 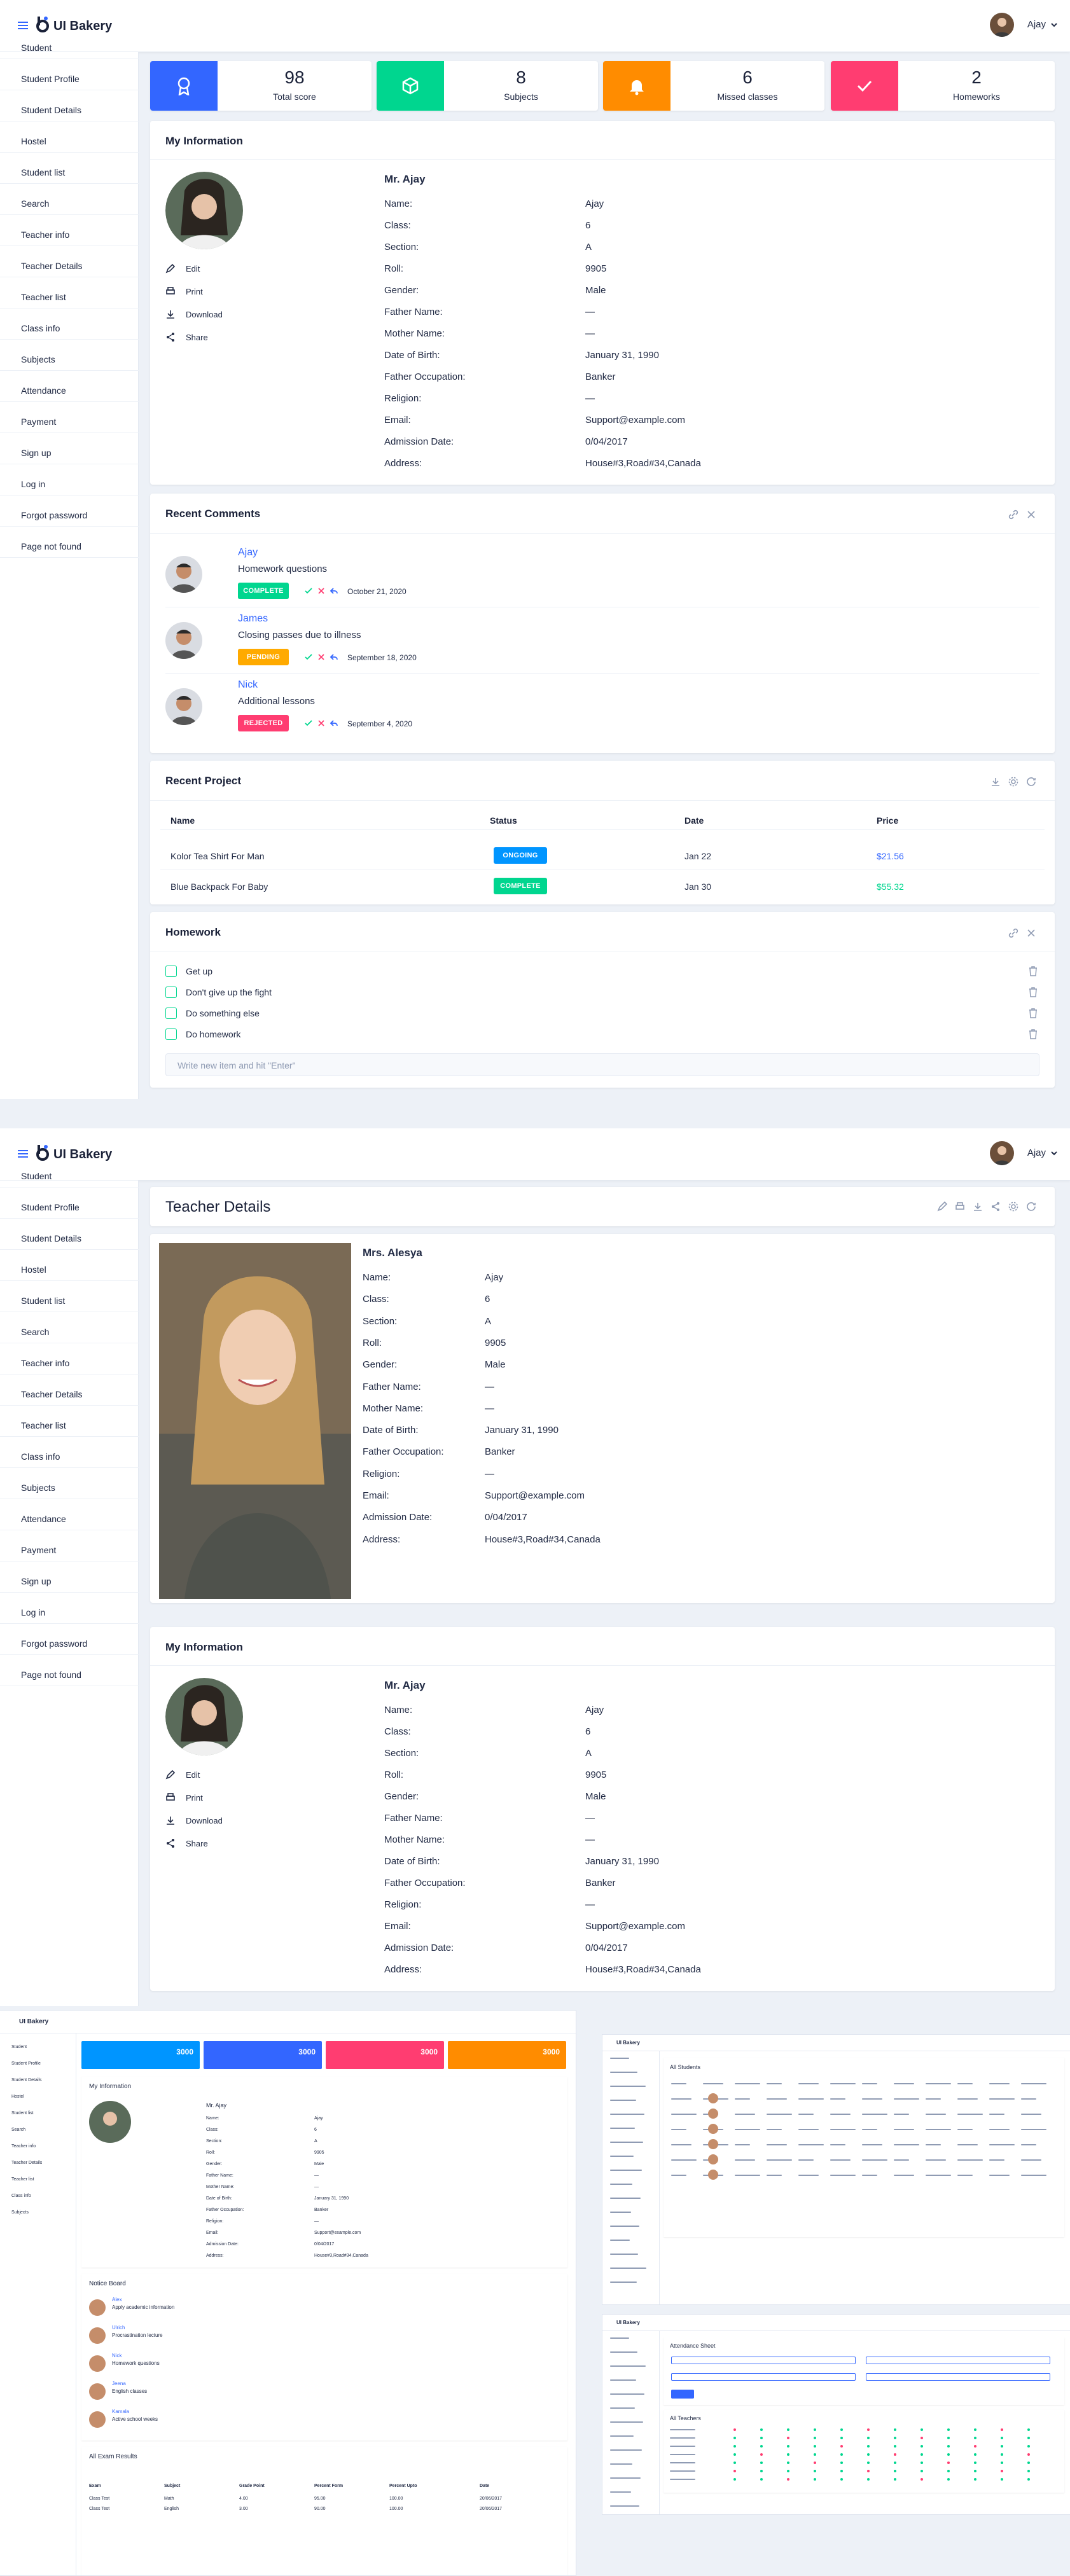 What do you see at coordinates (17, 2097) in the screenshot?
I see `sidebar-item: Hostel` at bounding box center [17, 2097].